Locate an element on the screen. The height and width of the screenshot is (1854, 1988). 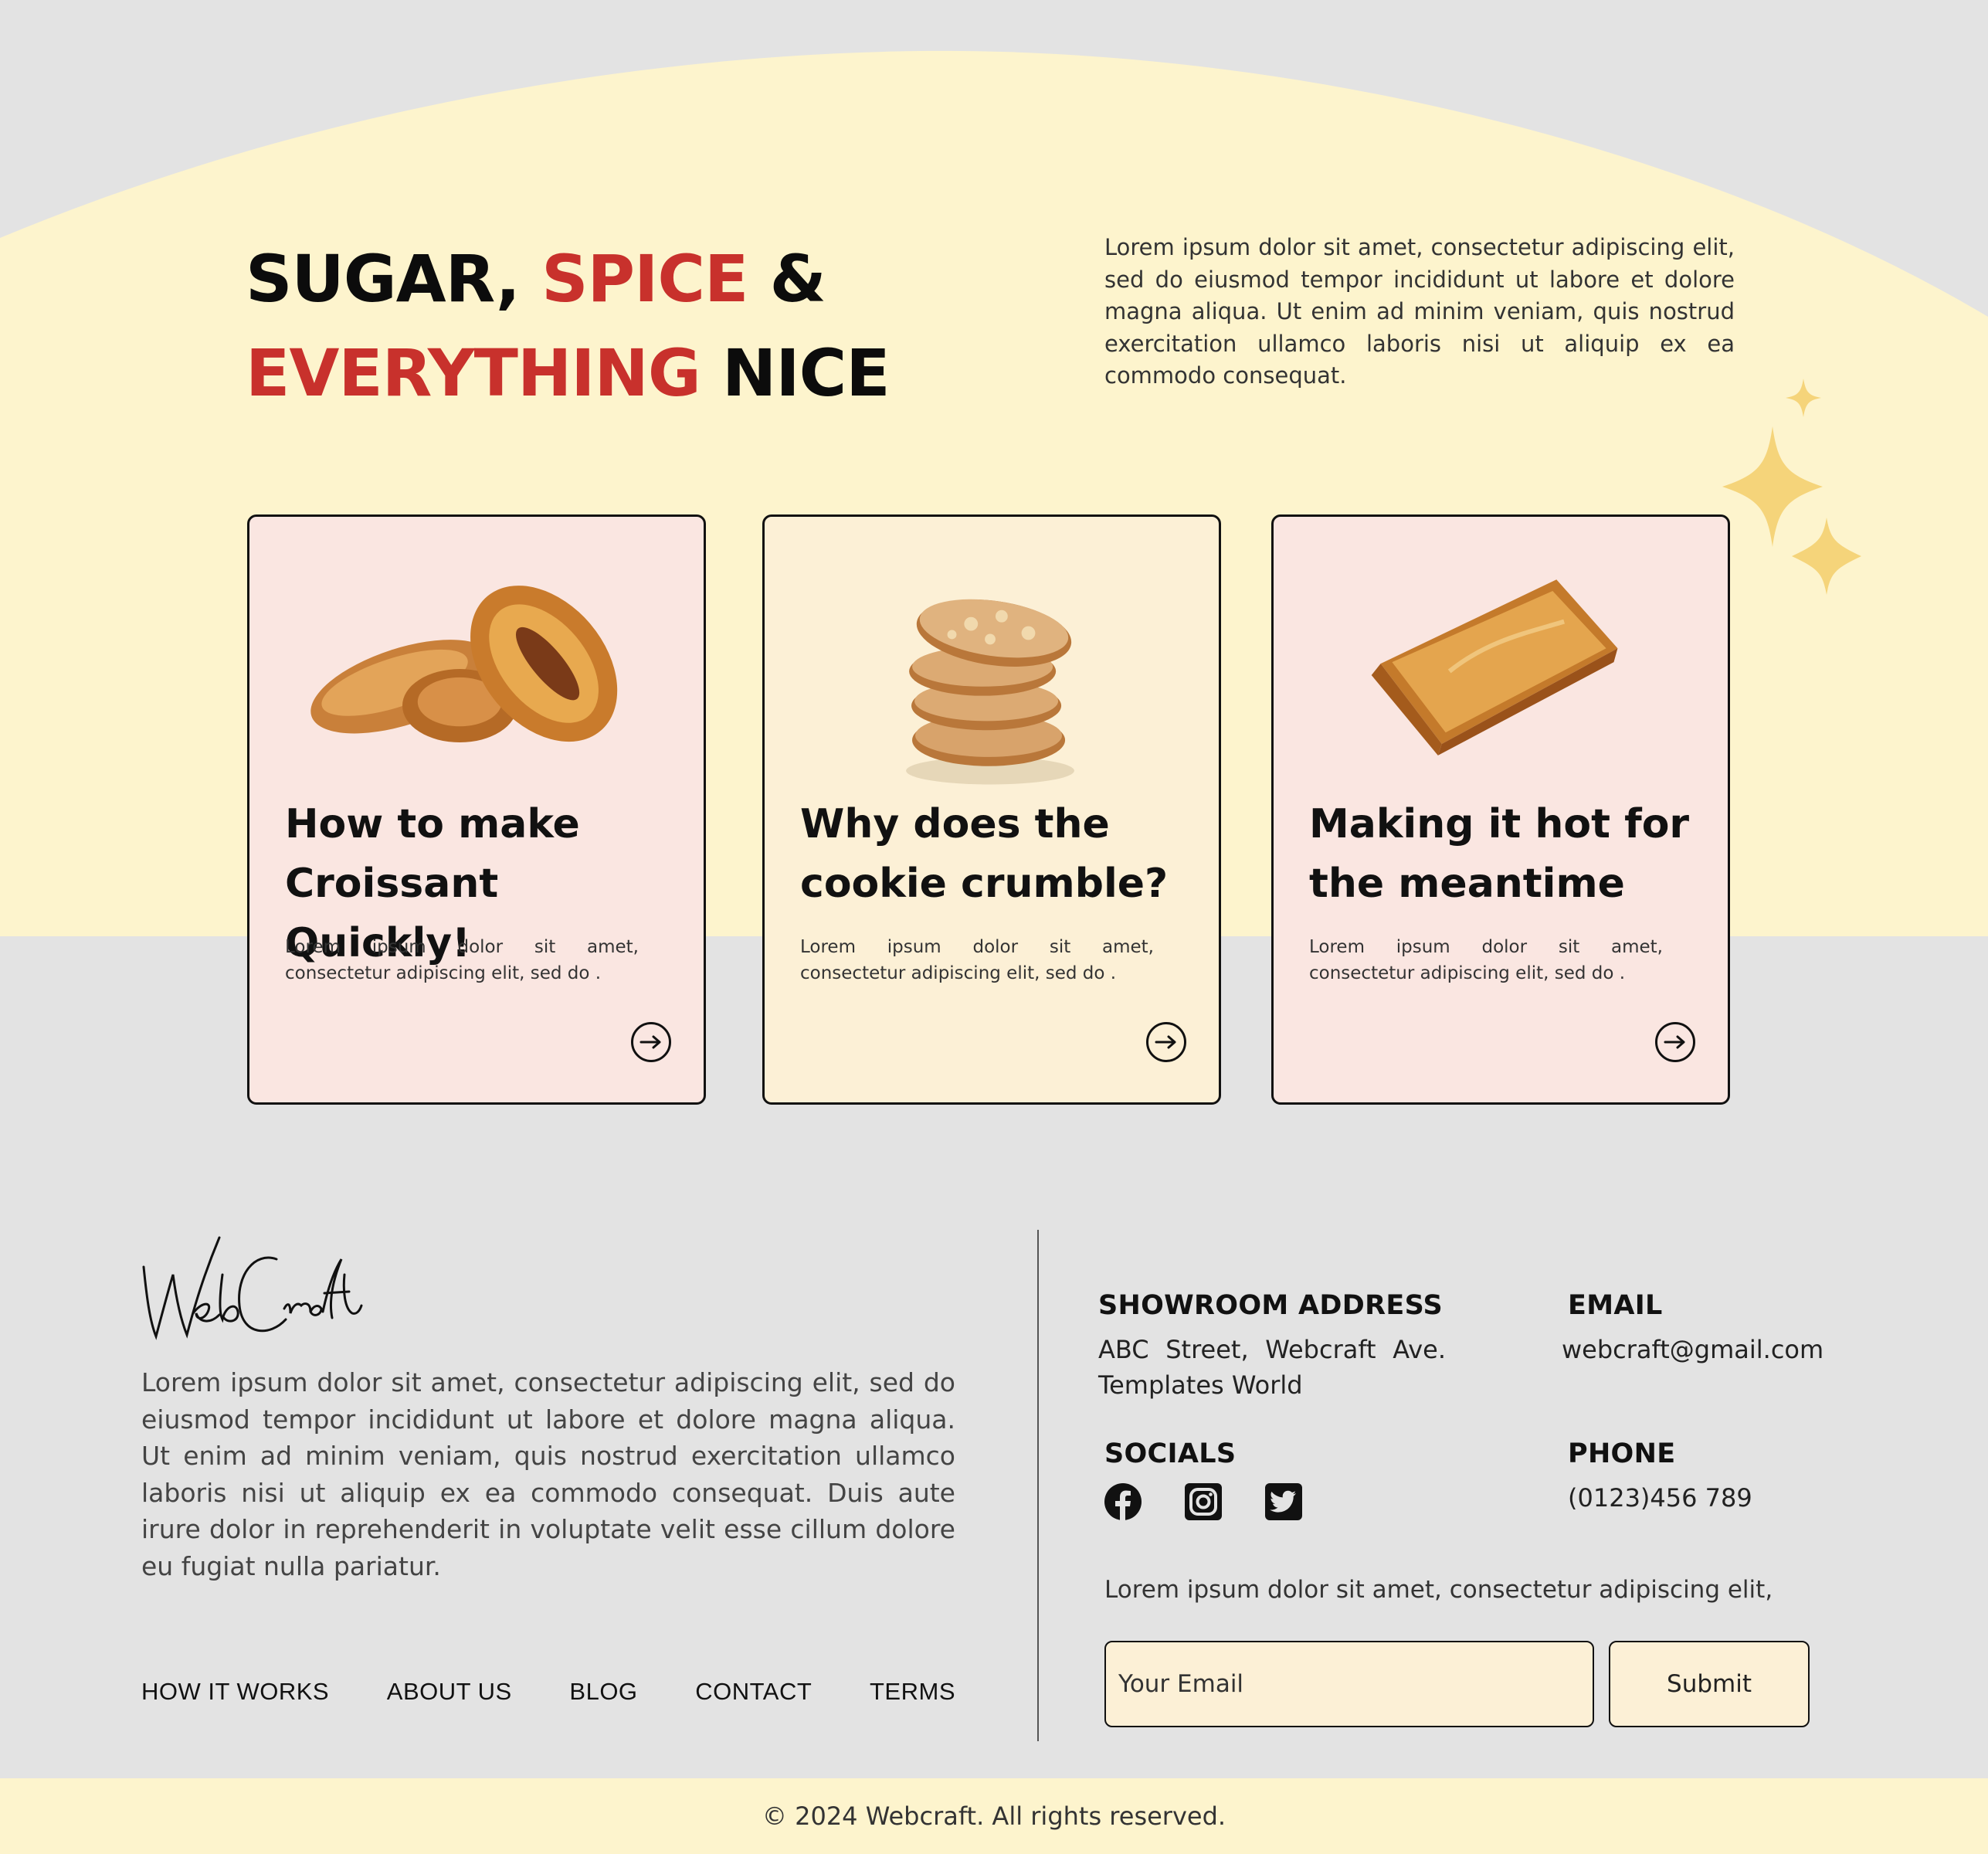
phone-label: PHONE is located at coordinates (1622, 1453).